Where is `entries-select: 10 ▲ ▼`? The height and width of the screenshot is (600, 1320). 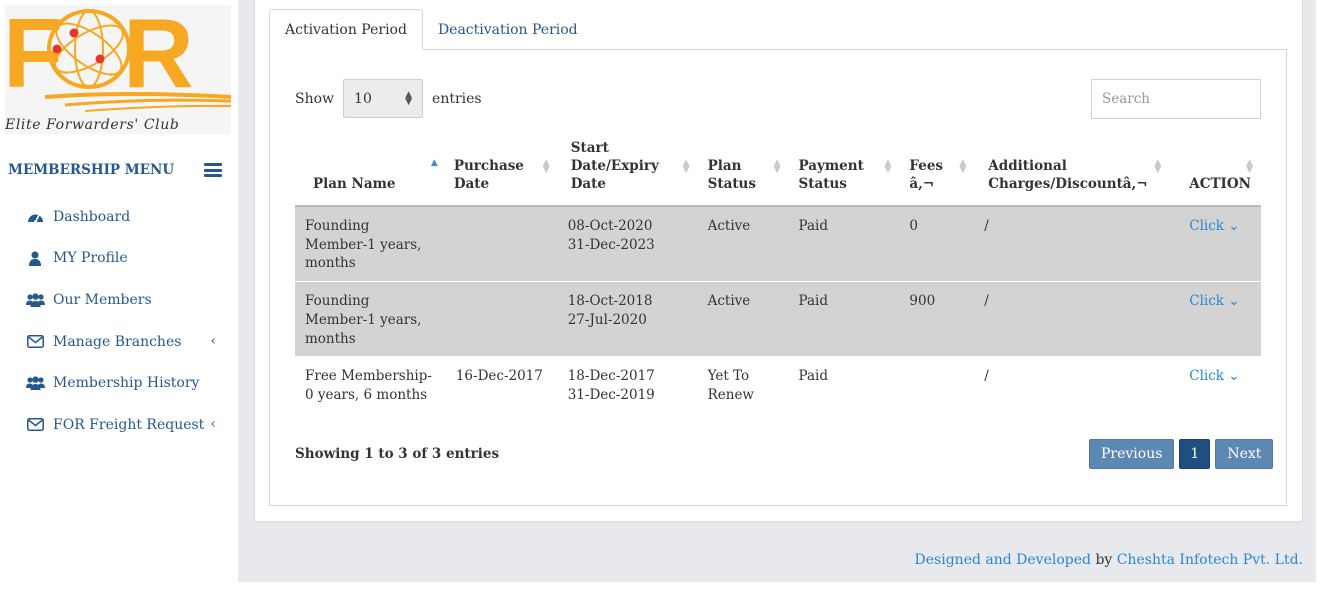 entries-select: 10 ▲ ▼ is located at coordinates (383, 98).